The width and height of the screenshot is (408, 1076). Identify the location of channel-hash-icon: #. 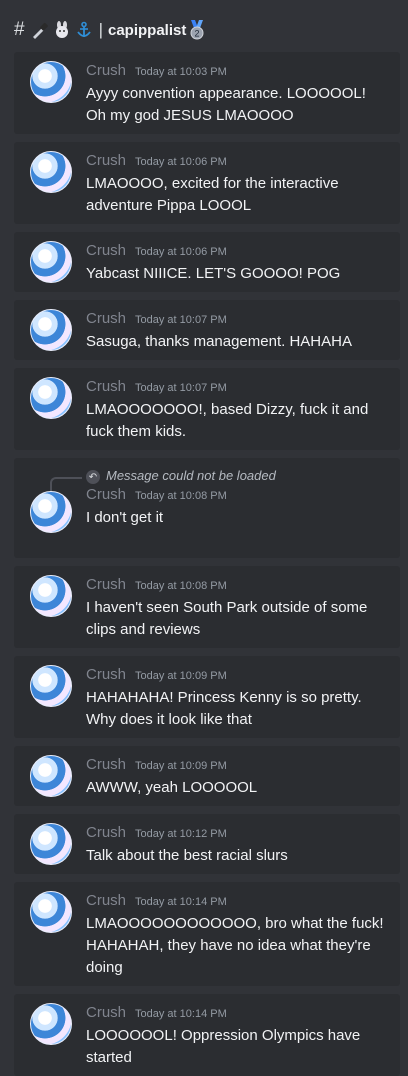
(19, 29).